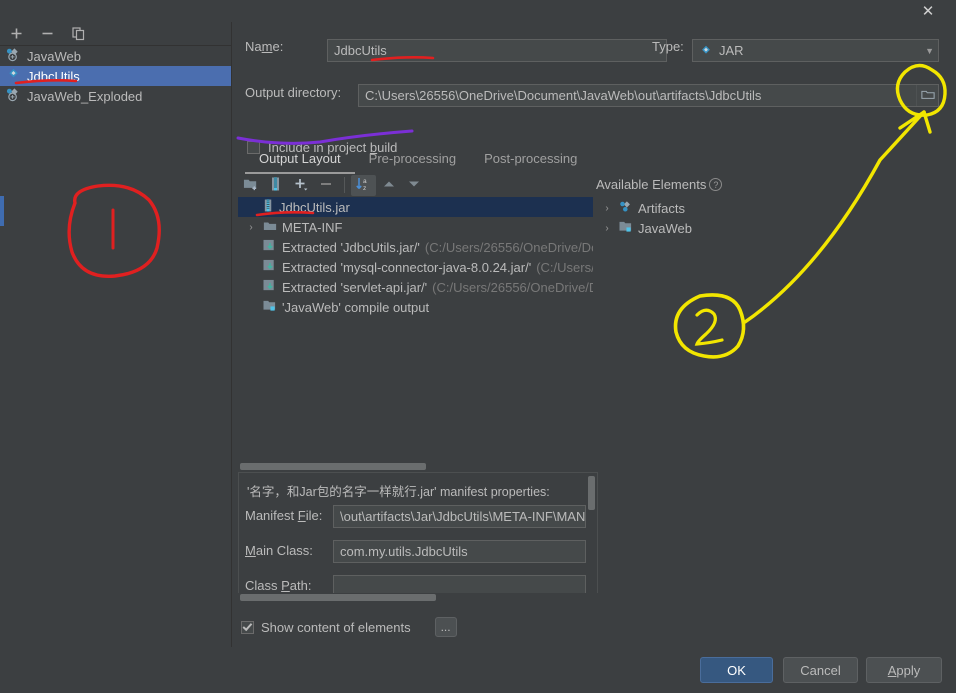  I want to click on tree-horizontal-scrollbar, so click(415, 466).